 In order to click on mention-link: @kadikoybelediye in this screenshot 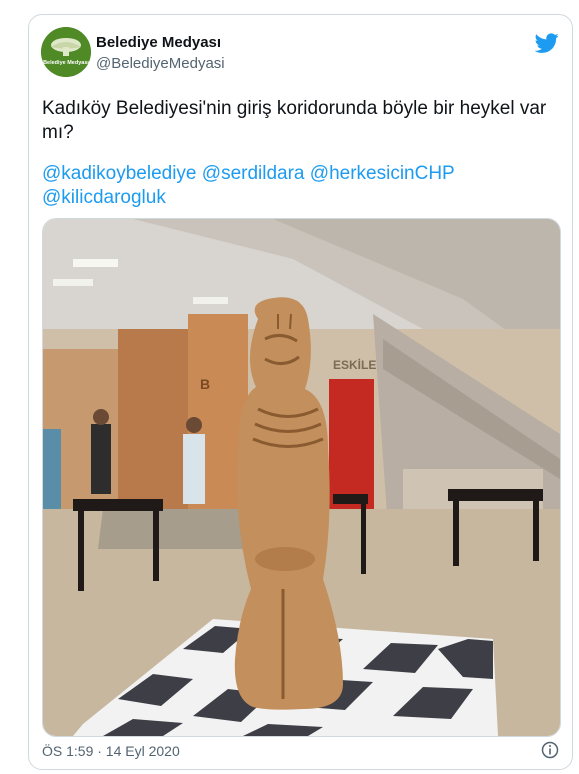, I will do `click(119, 173)`.